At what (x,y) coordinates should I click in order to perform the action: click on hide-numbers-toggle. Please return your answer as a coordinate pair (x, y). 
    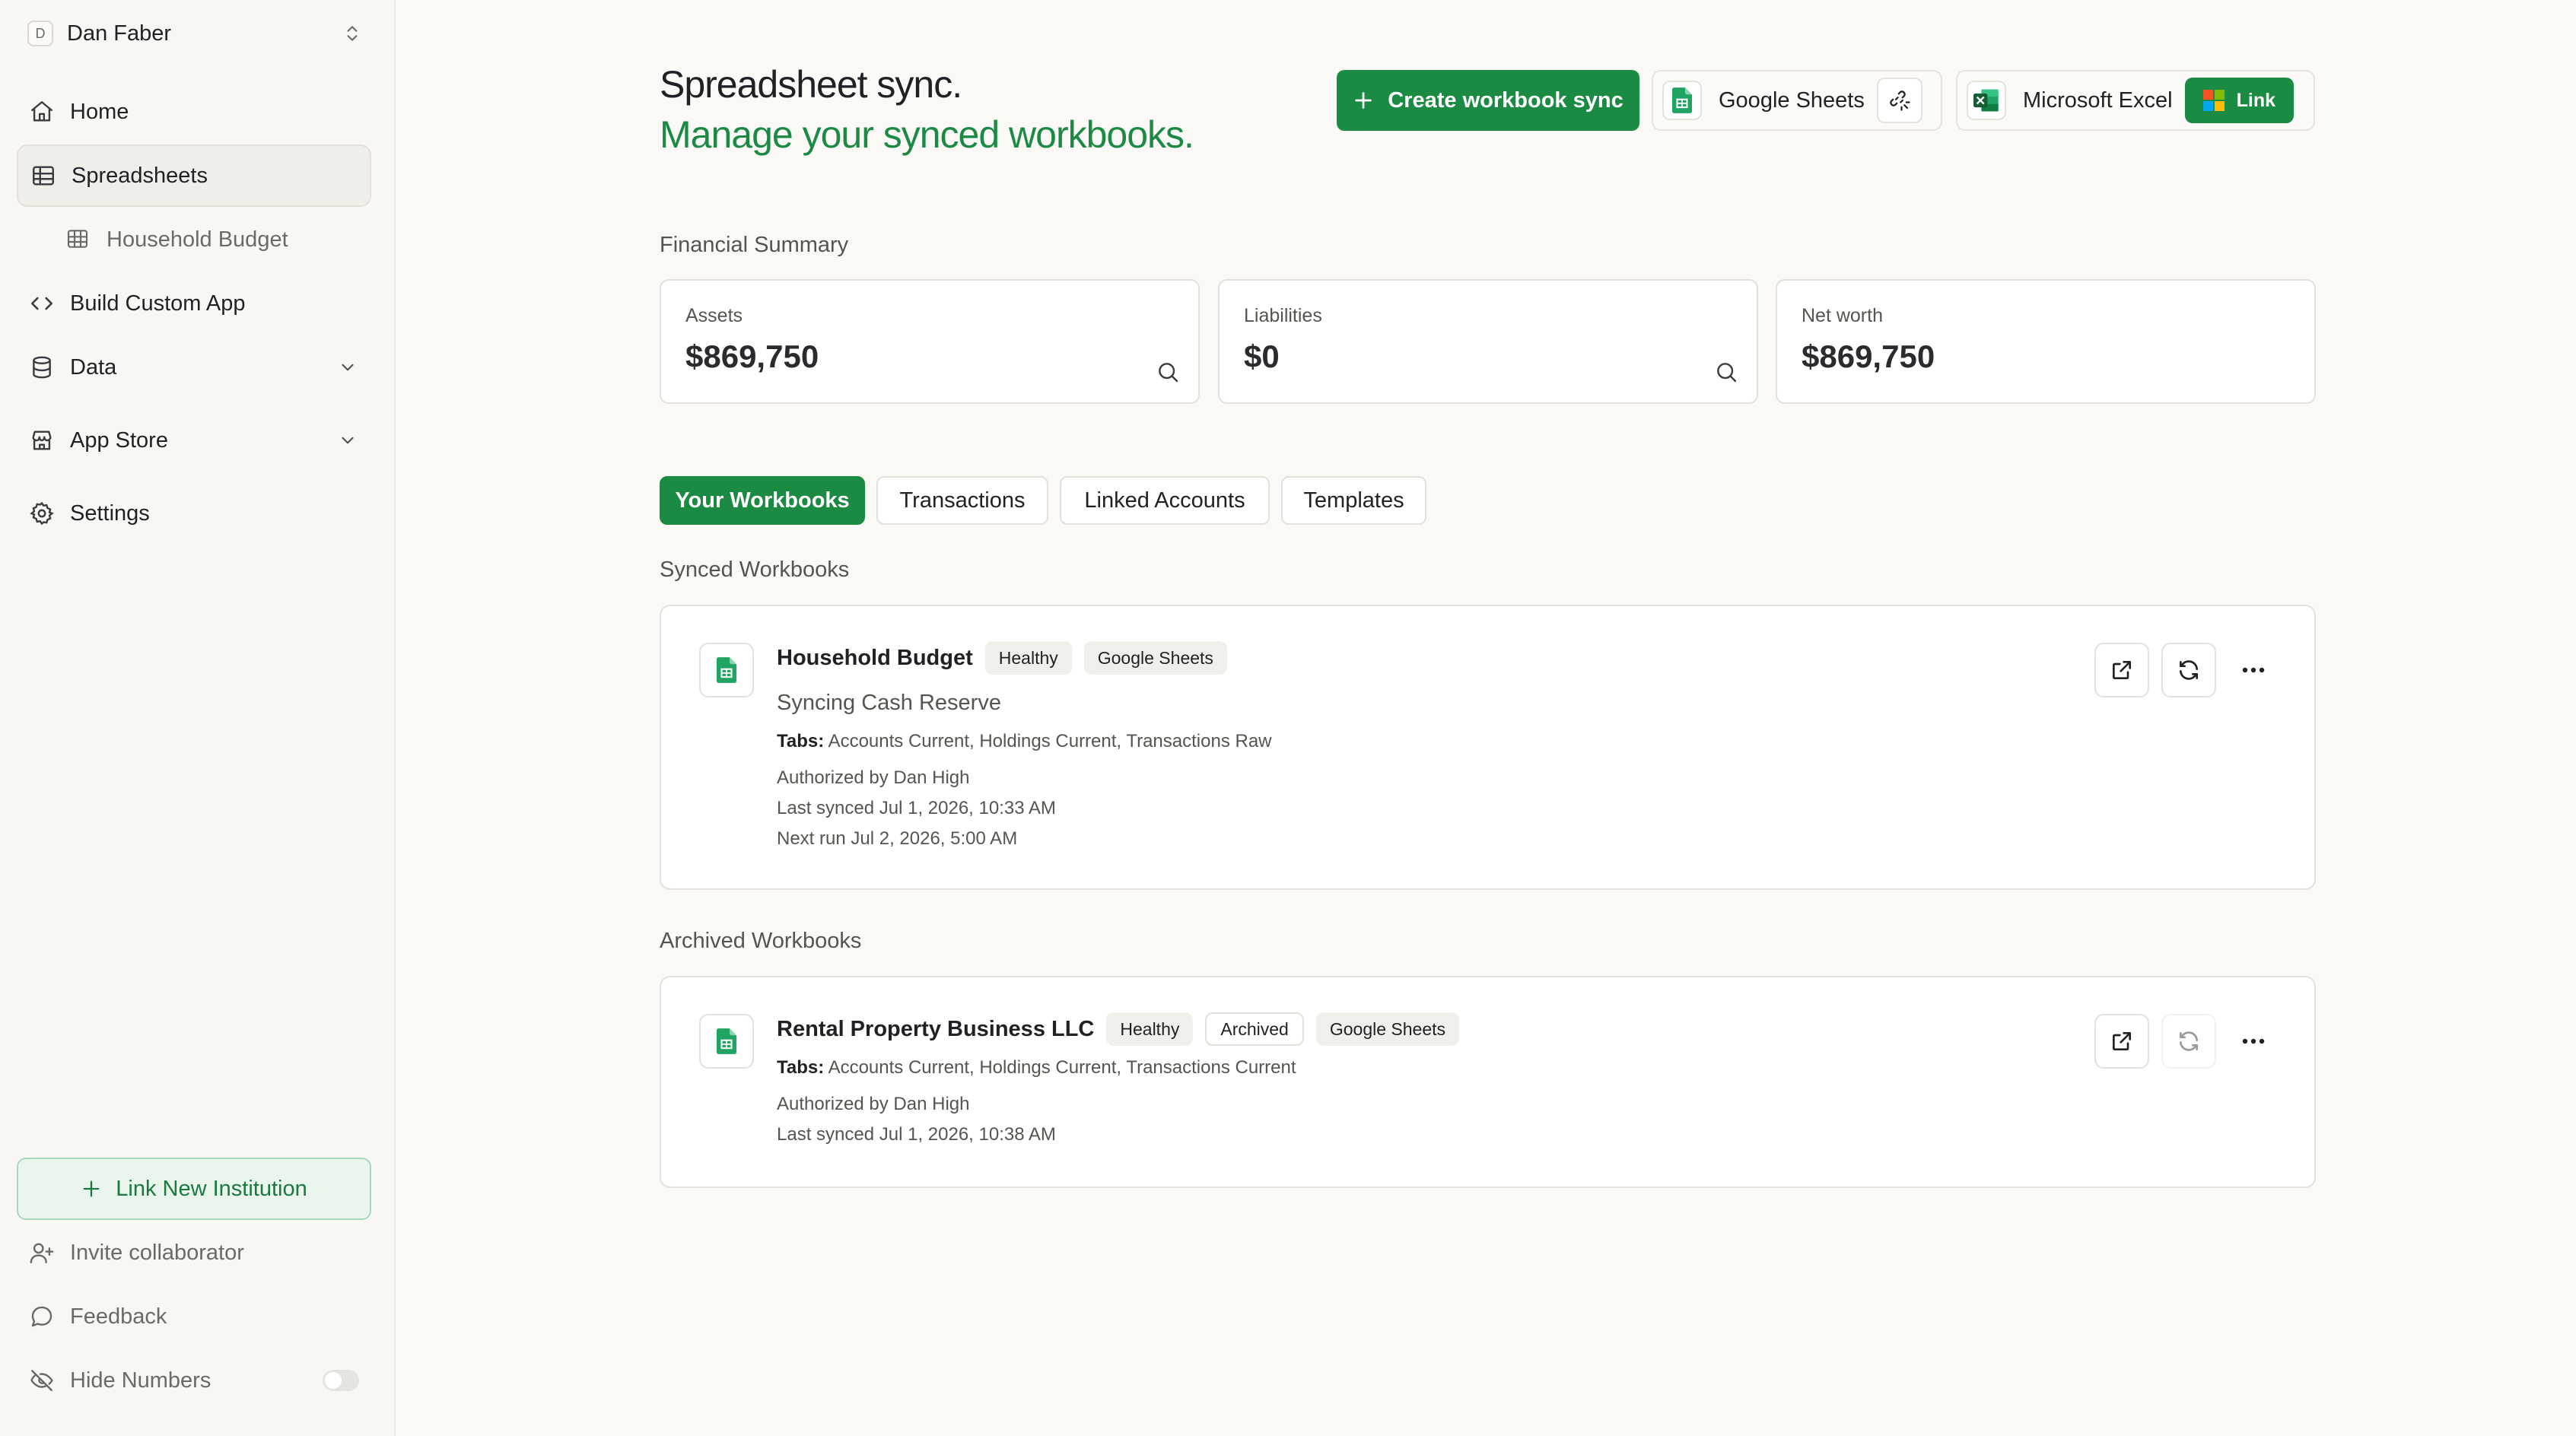
    Looking at the image, I should click on (341, 1380).